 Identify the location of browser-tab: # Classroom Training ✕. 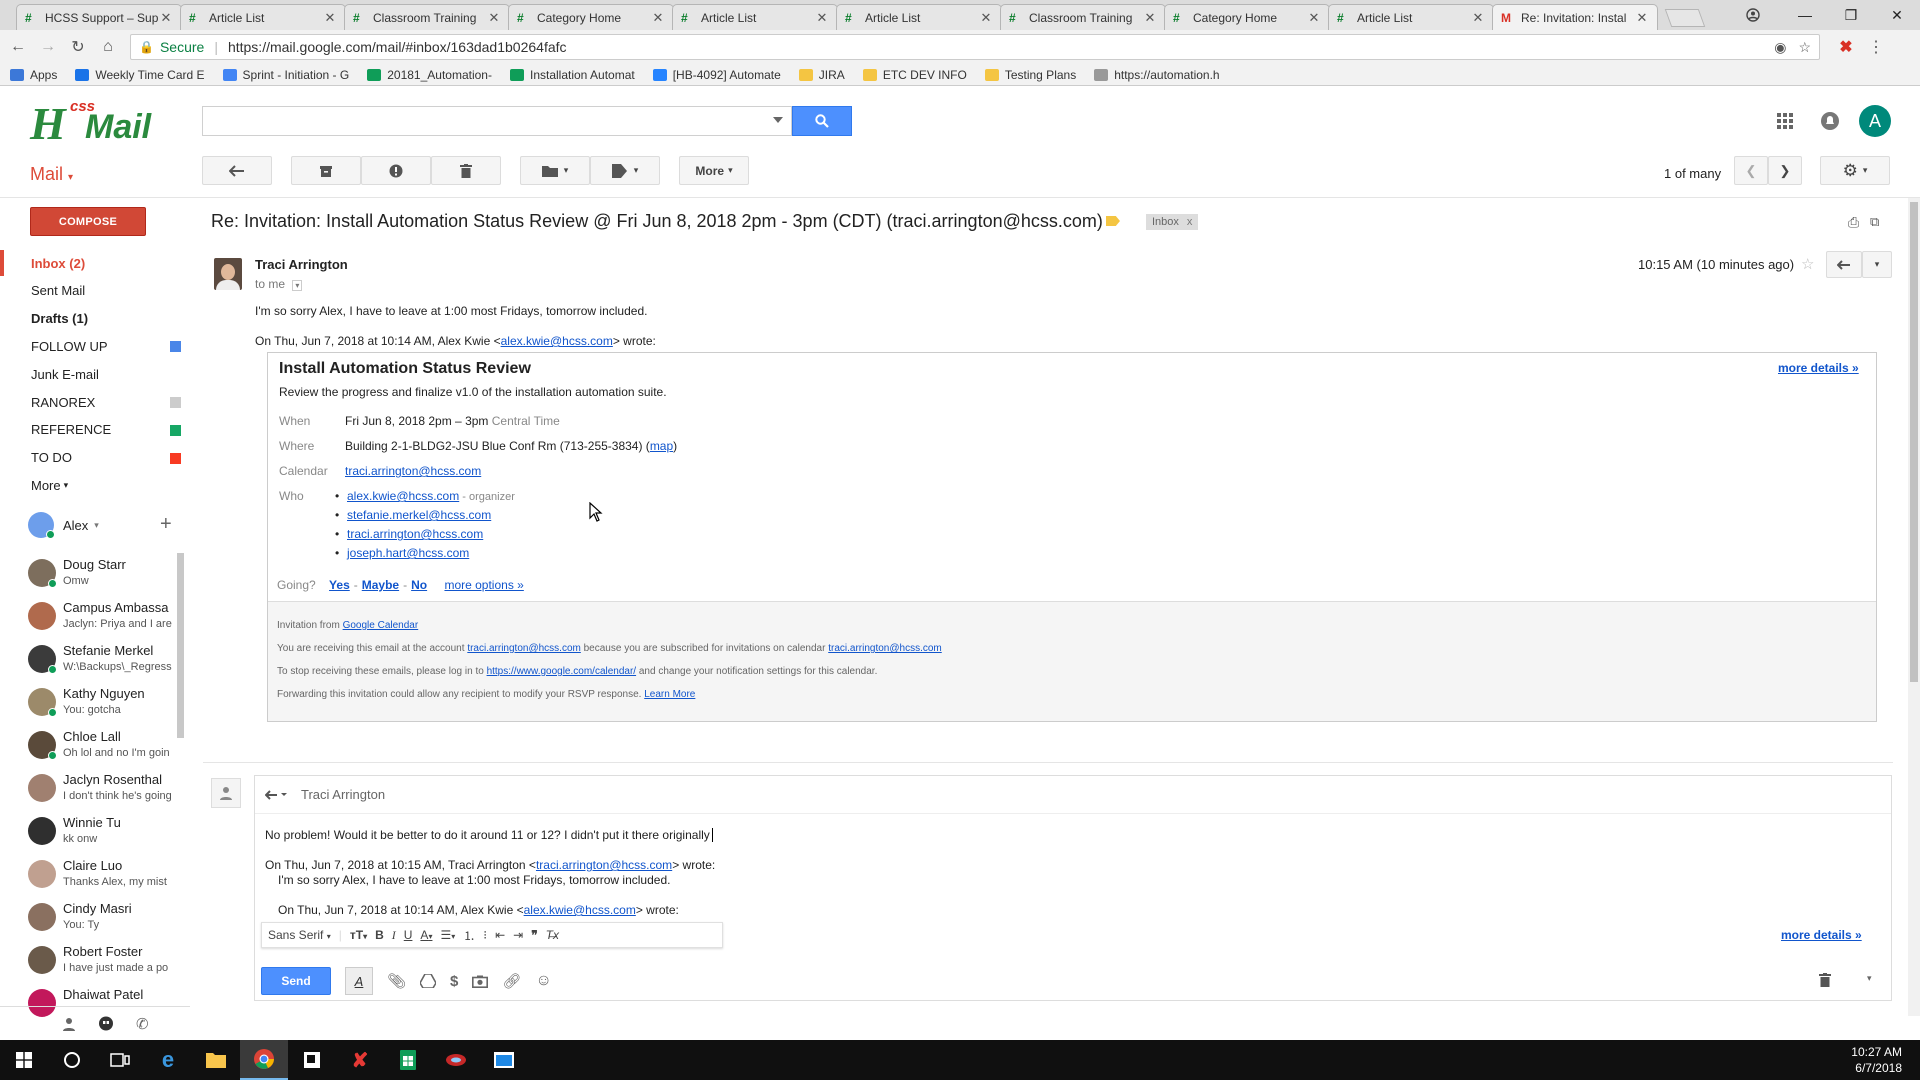
(1083, 17).